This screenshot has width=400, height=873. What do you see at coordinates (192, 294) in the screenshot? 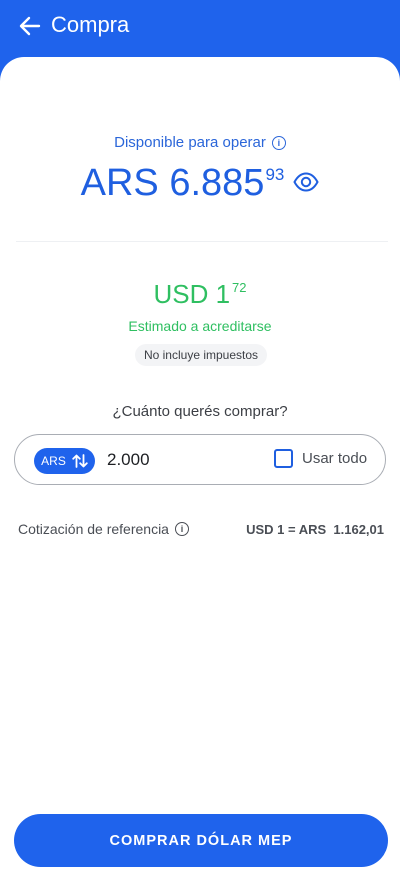
I see `usd-amount: USD 1` at bounding box center [192, 294].